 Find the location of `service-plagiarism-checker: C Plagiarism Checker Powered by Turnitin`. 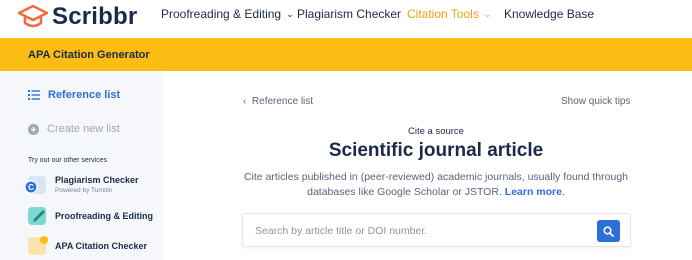

service-plagiarism-checker: C Plagiarism Checker Powered by Turnitin is located at coordinates (81, 184).